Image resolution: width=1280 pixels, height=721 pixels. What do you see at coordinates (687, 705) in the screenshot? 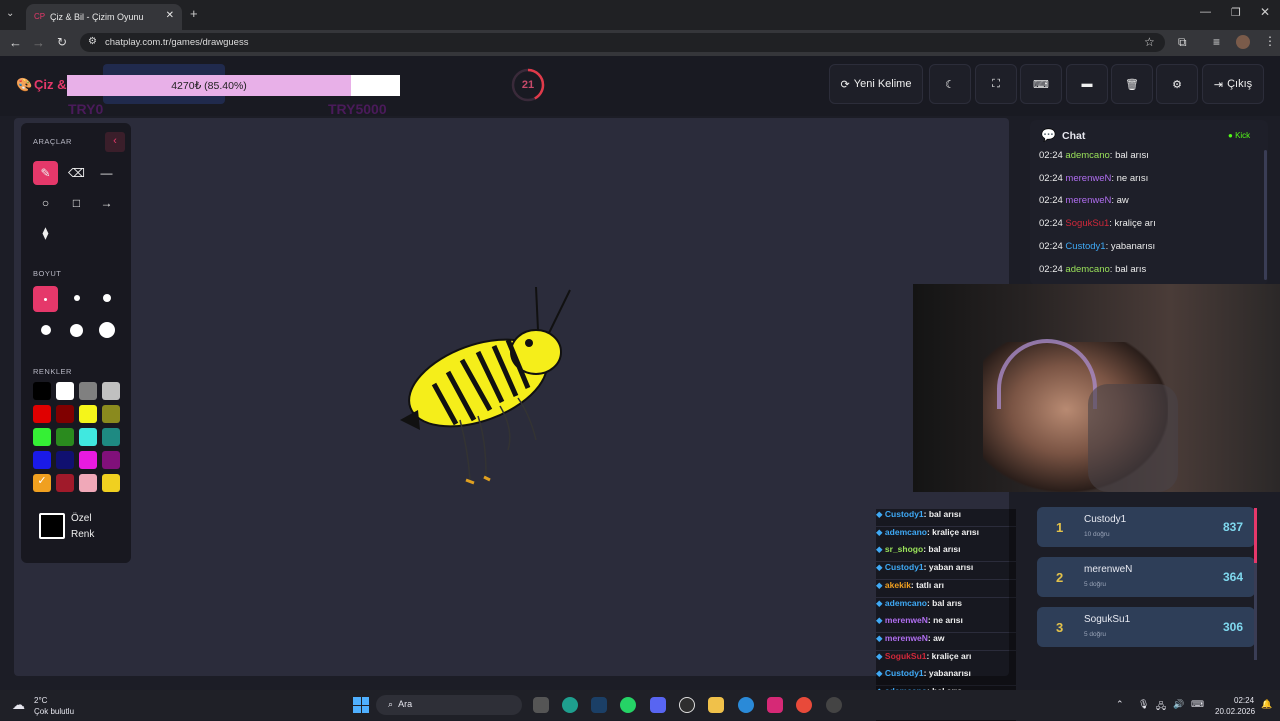
I see `xbox-icon` at bounding box center [687, 705].